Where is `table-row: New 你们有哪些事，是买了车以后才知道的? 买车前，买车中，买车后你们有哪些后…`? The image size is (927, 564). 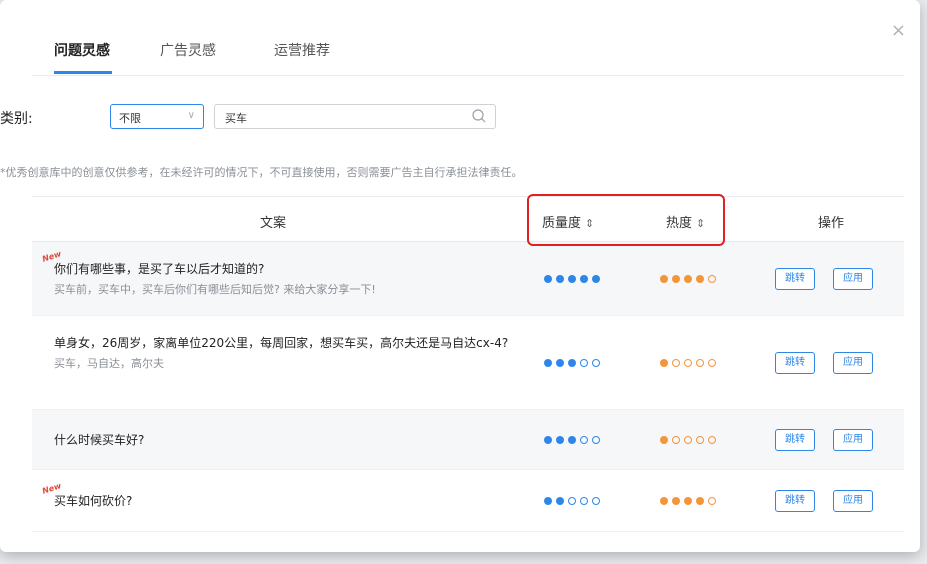 table-row: New 你们有哪些事，是买了车以后才知道的? 买车前，买车中，买车后你们有哪些后… is located at coordinates (468, 279).